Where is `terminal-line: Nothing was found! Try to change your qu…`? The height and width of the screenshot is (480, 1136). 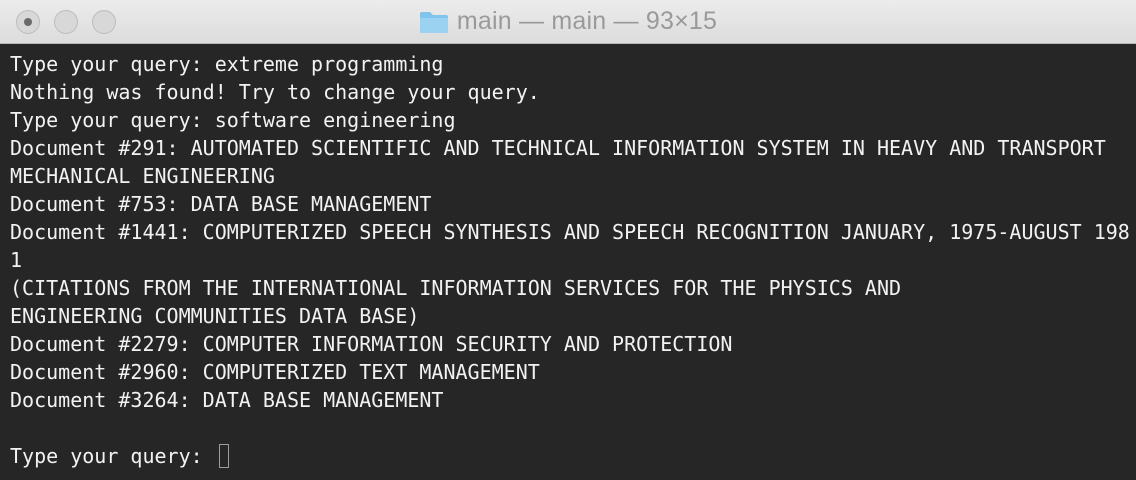
terminal-line: Nothing was found! Try to change your qu… is located at coordinates (275, 92).